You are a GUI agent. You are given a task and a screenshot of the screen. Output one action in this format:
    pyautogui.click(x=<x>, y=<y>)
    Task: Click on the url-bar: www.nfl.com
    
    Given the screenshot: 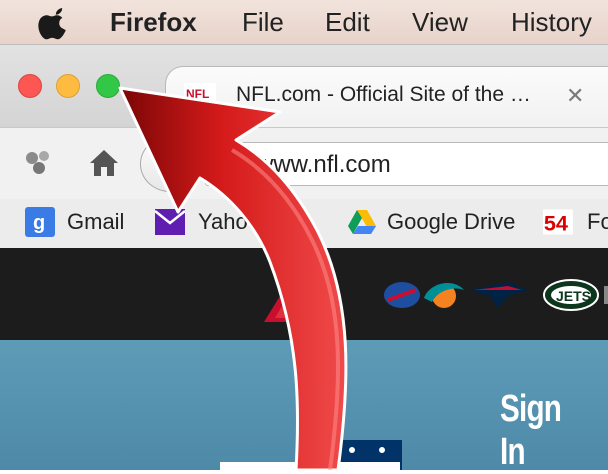 What is the action you would take?
    pyautogui.click(x=406, y=164)
    